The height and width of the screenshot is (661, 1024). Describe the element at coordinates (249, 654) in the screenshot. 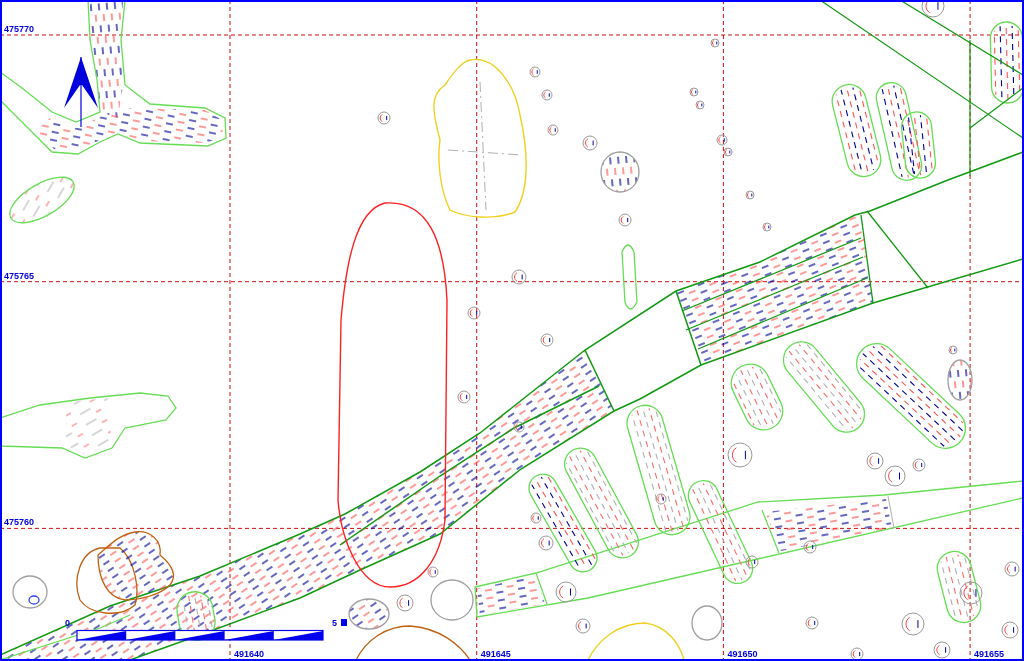

I see `grid-coordinate-label: 491640` at that location.